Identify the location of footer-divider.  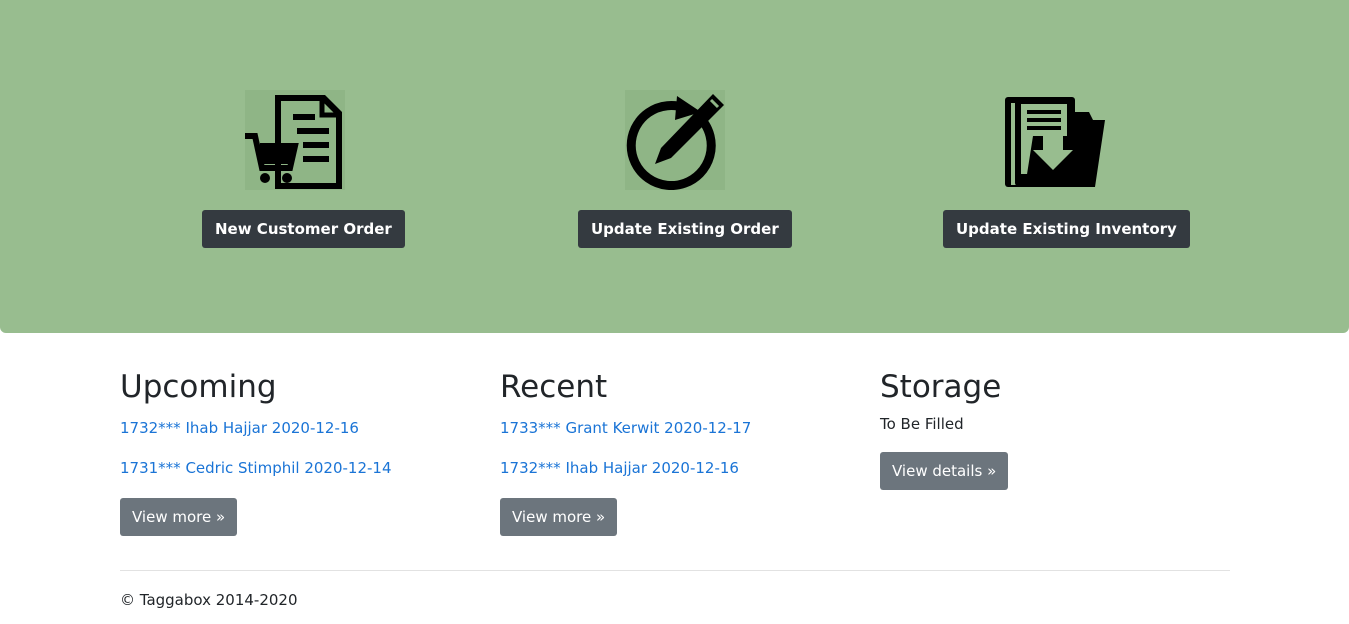
(675, 570).